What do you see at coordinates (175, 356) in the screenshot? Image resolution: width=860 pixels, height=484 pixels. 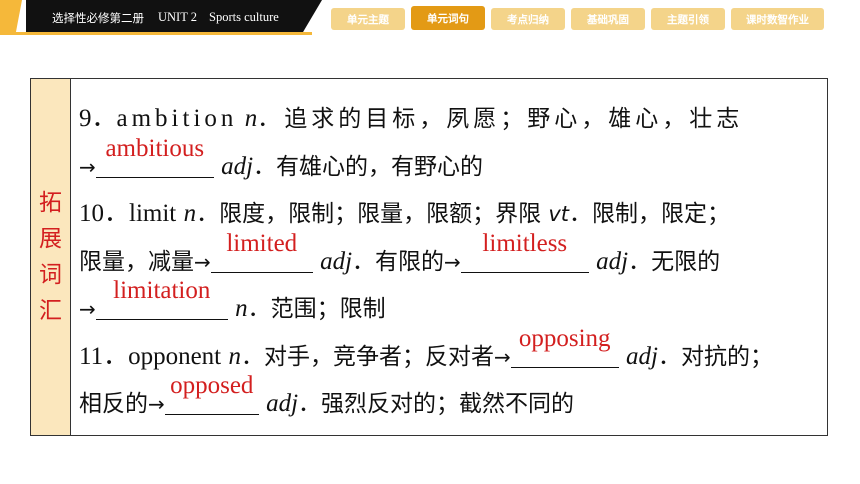 I see `headword: opponent` at bounding box center [175, 356].